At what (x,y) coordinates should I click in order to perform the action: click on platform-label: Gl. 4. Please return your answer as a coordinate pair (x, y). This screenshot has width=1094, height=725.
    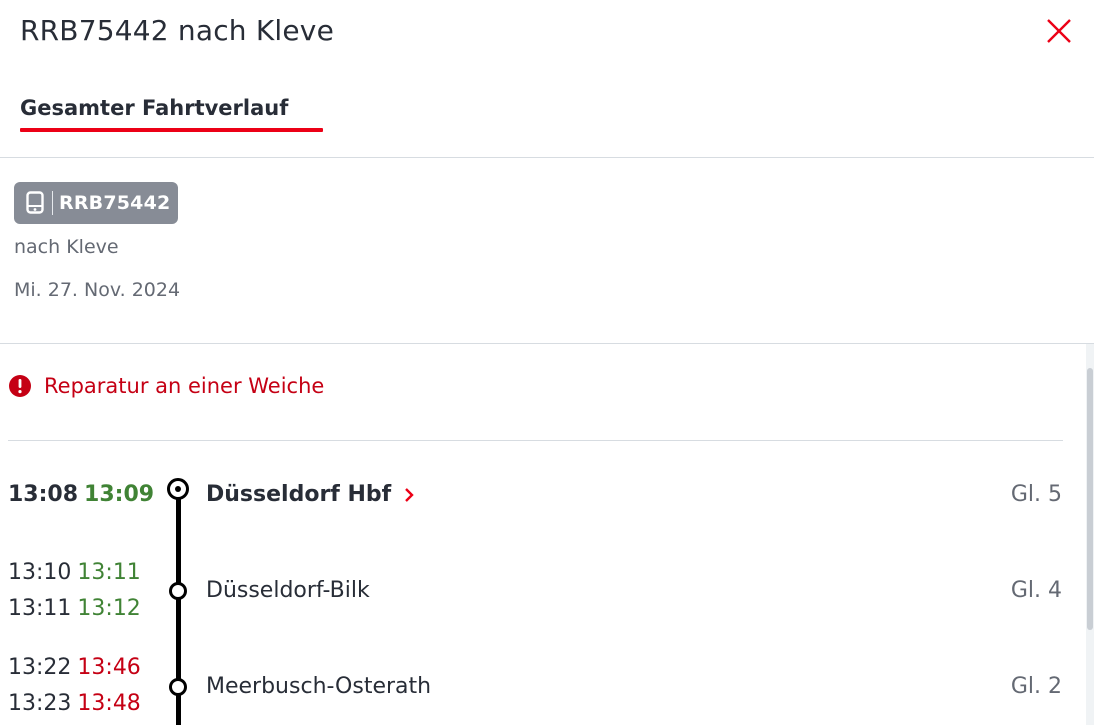
    Looking at the image, I should click on (1036, 590).